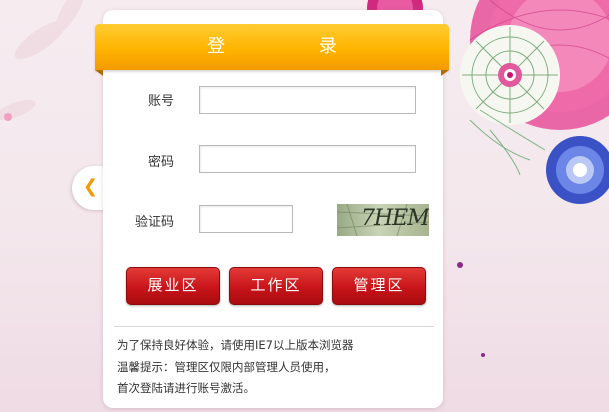 Image resolution: width=609 pixels, height=412 pixels. What do you see at coordinates (294, 46) in the screenshot?
I see `login-title: 登 录` at bounding box center [294, 46].